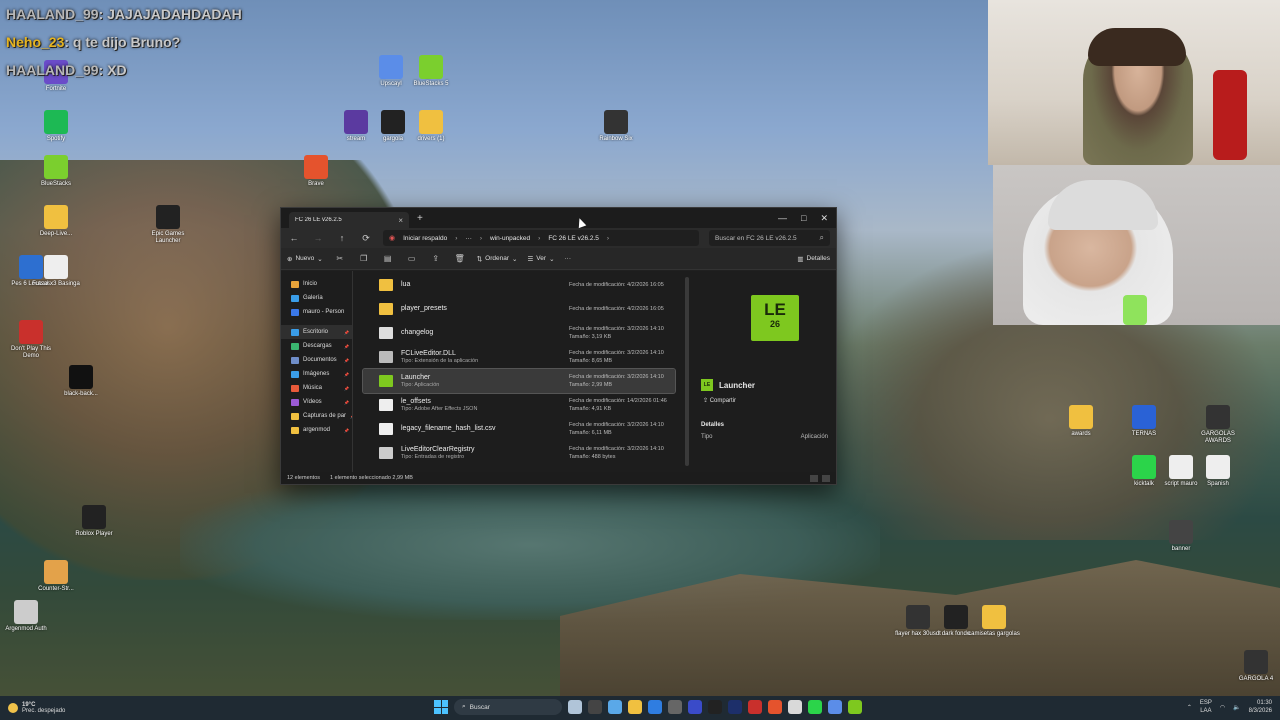 This screenshot has height=720, width=1280. I want to click on desktop-shortcut: Futsal x3 Basinga, so click(56, 271).